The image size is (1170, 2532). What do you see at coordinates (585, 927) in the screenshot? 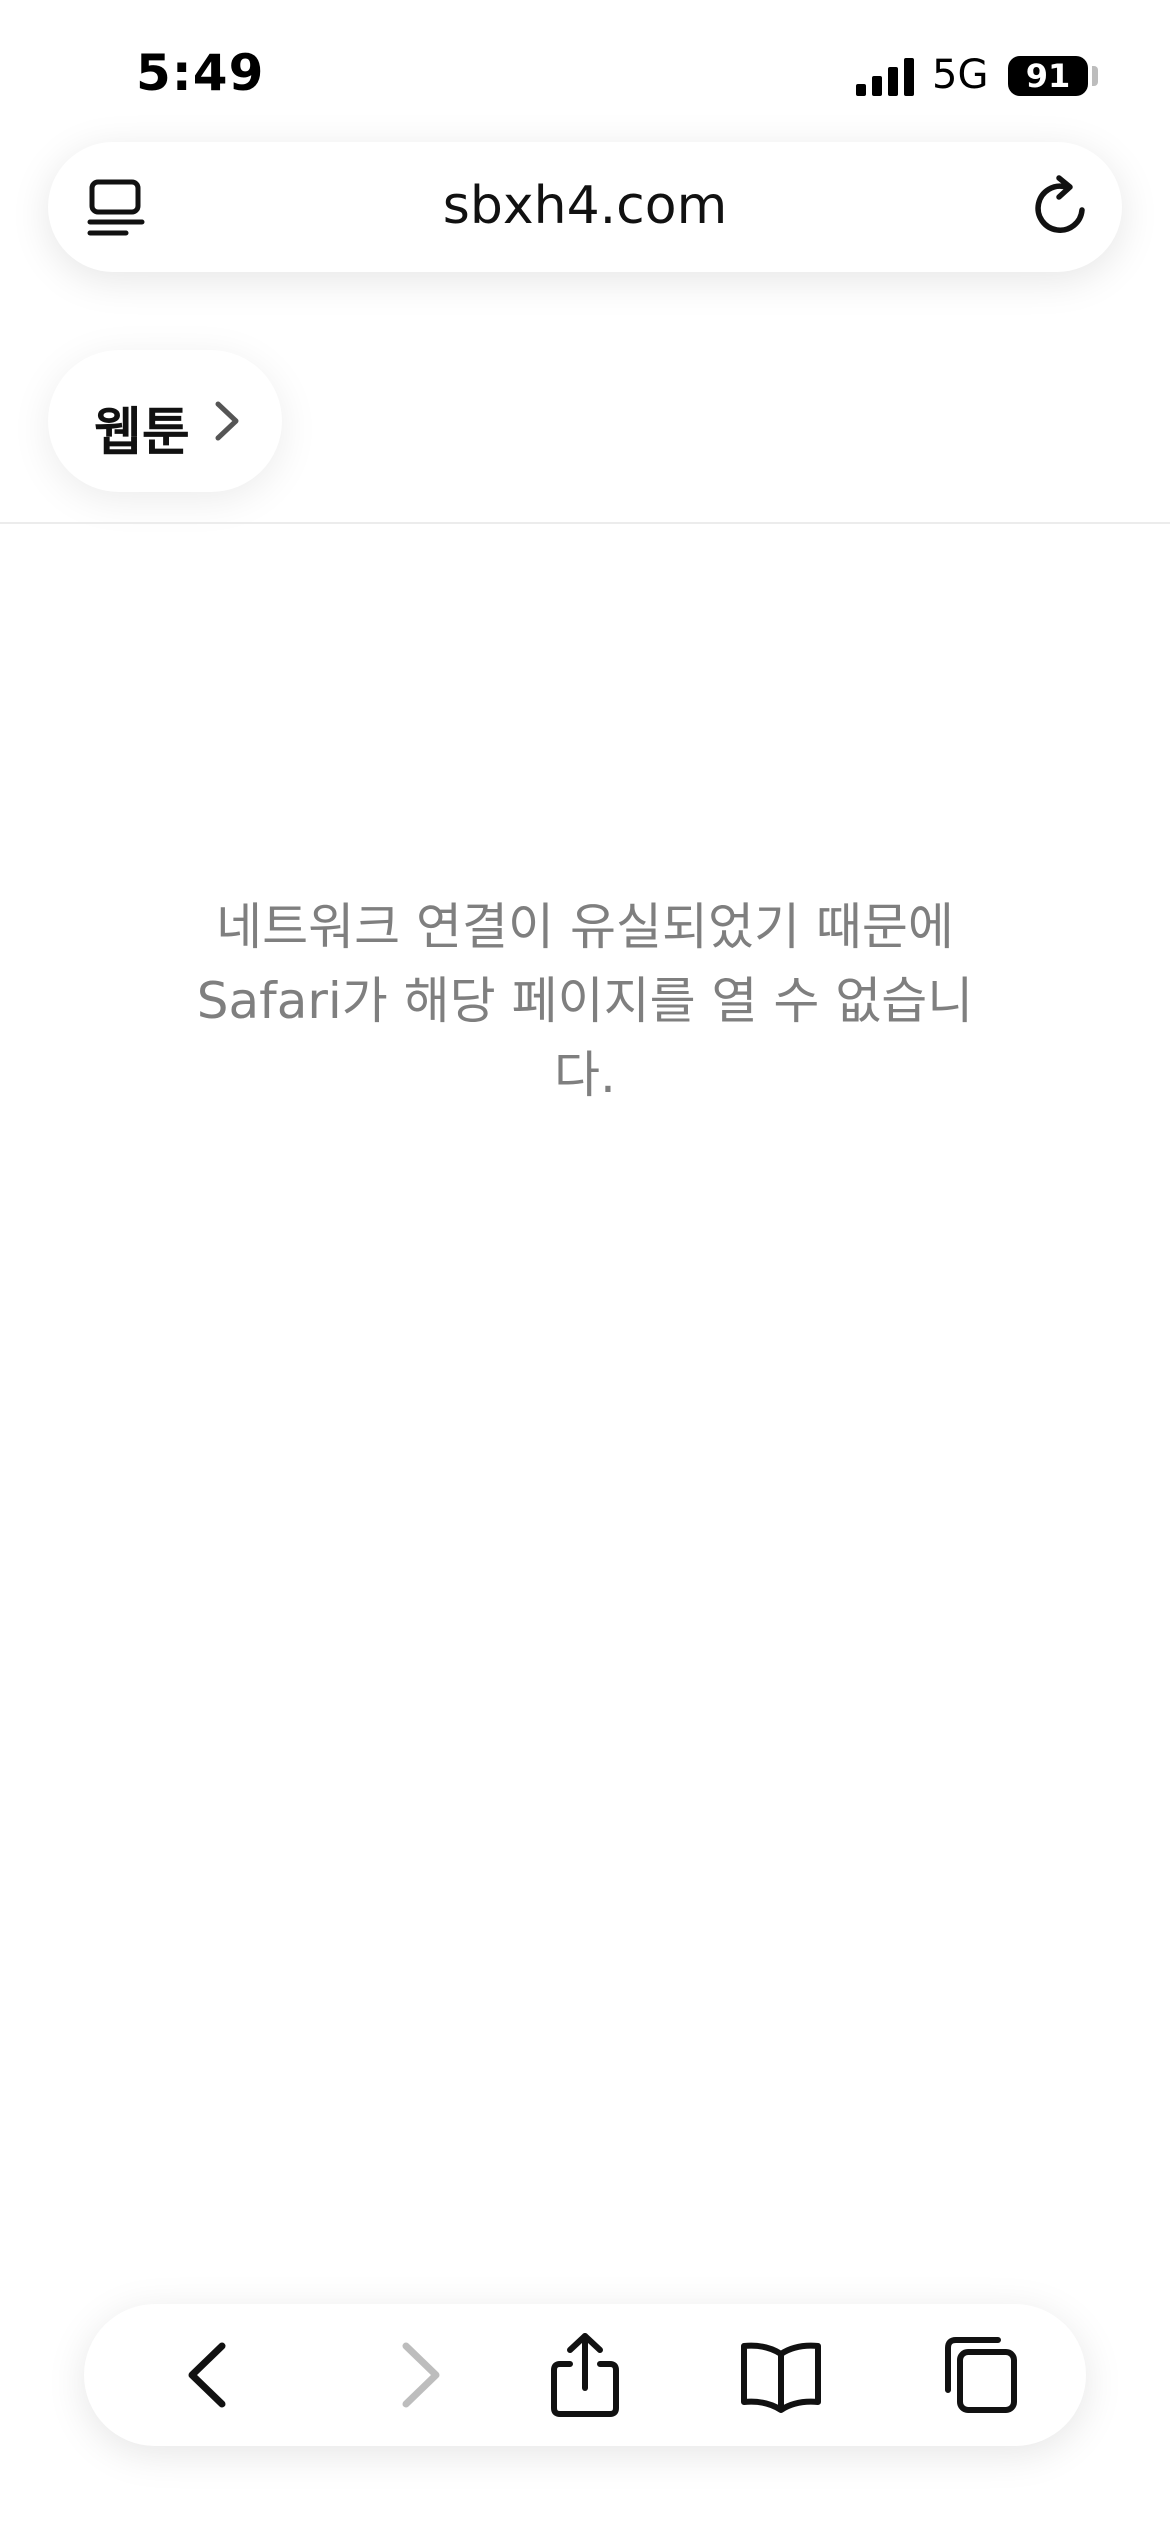
I see `error-message-line: 네트워크 연결이 유실되었기 때문에` at bounding box center [585, 927].